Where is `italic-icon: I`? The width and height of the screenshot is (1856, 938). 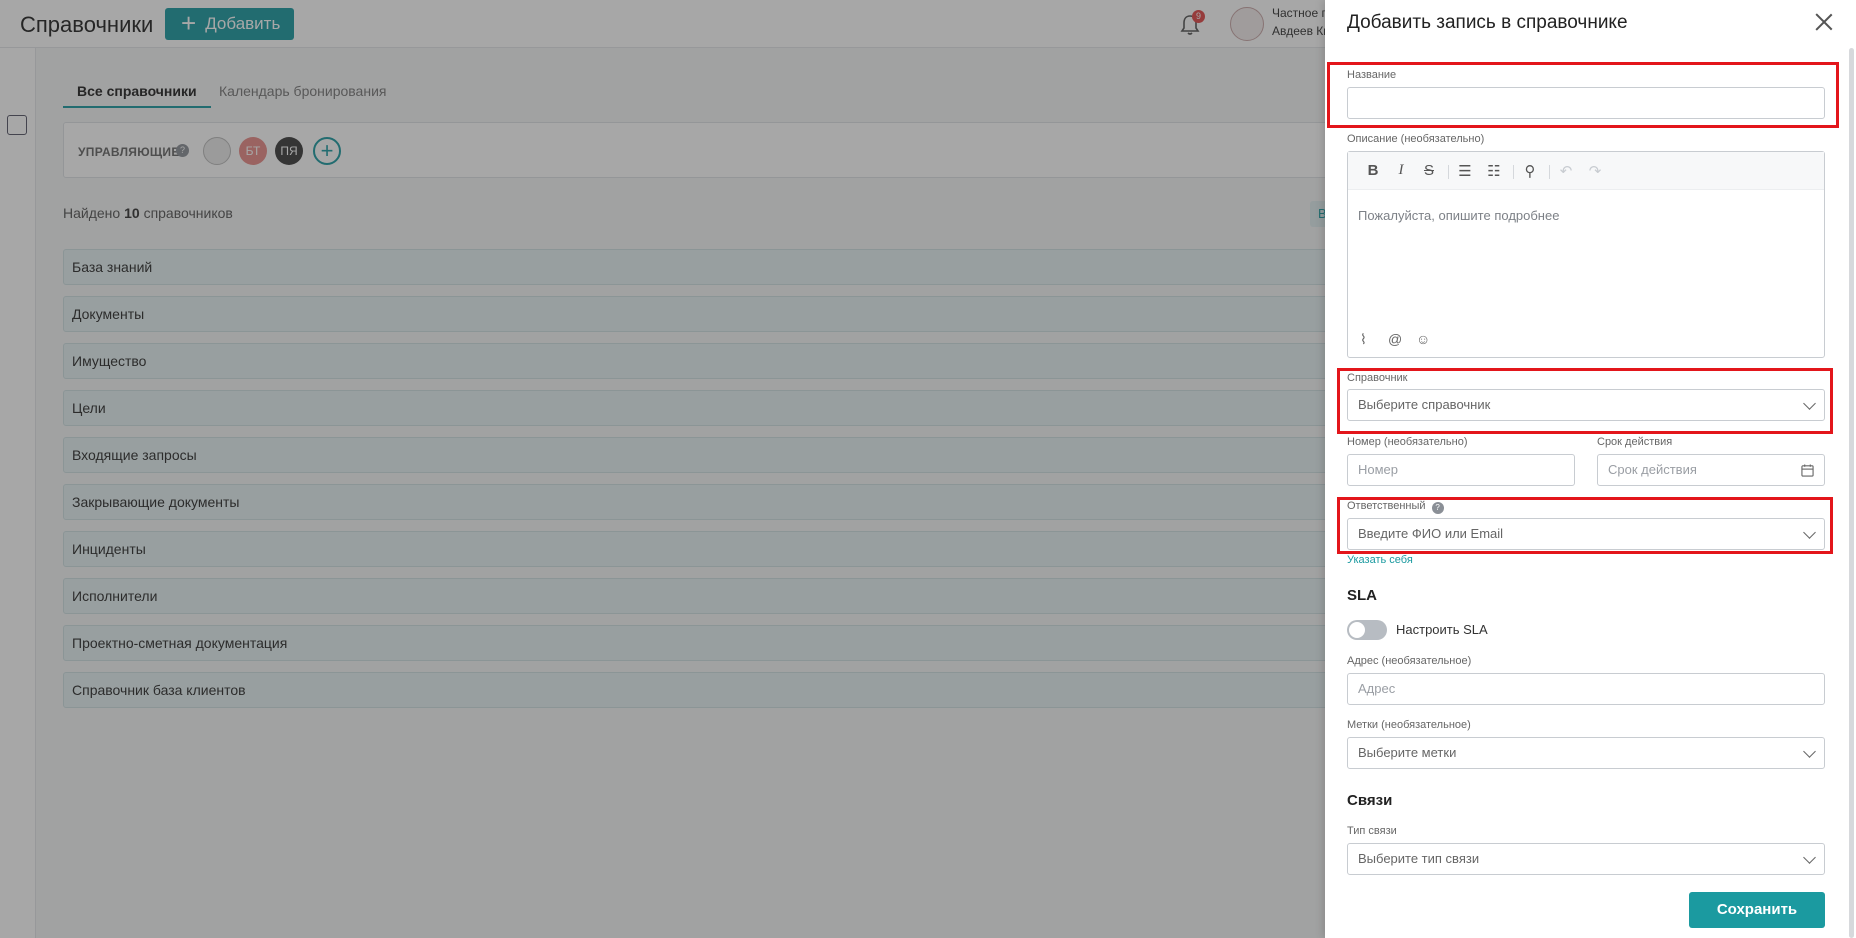
italic-icon: I is located at coordinates (1401, 170).